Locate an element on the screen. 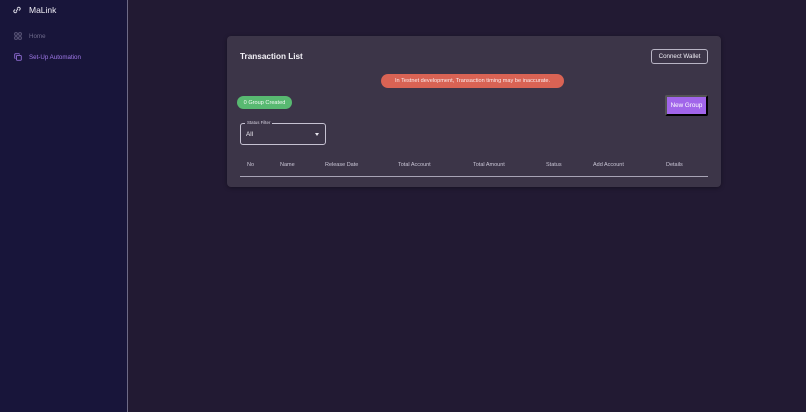  column-header-status: Status is located at coordinates (554, 165).